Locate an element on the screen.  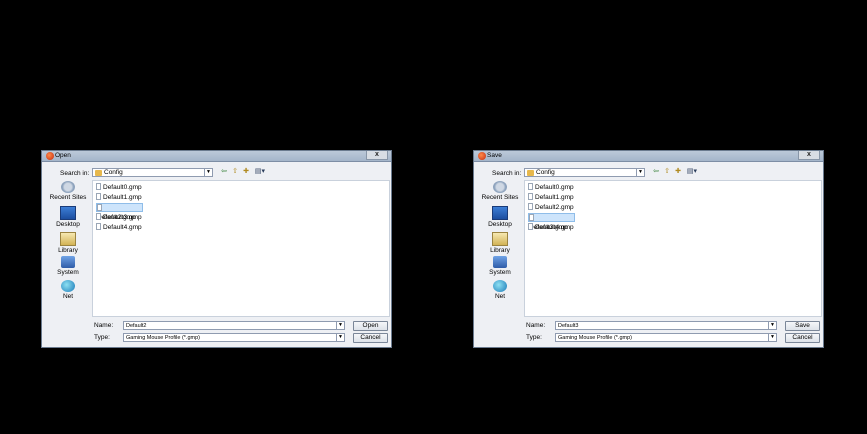
file-name-value: Default2 is located at coordinates (136, 326).